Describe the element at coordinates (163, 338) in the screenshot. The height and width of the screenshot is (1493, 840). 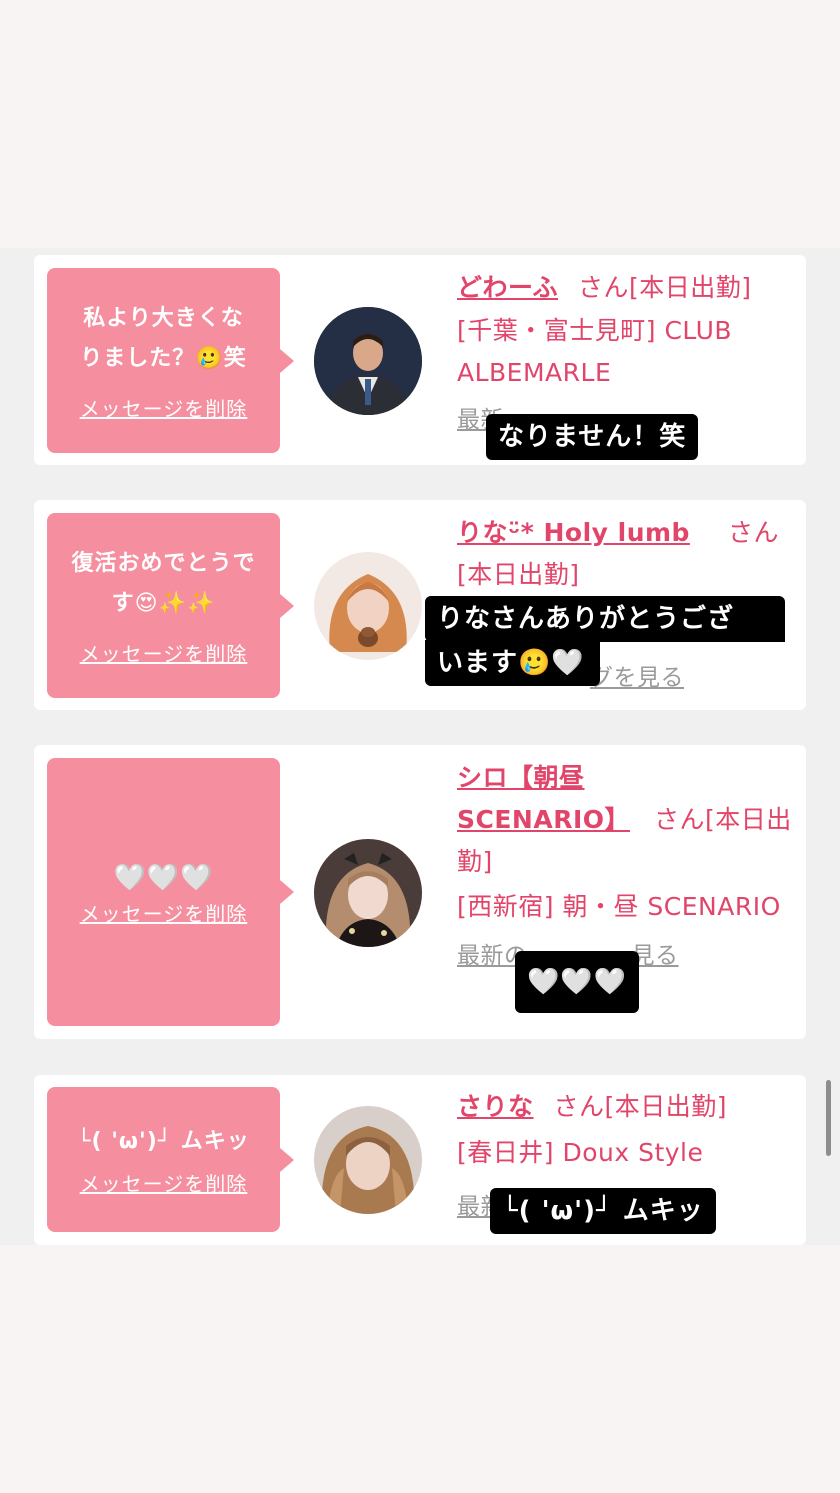
I see `message-text: 私より大きくなりました？🥲笑` at that location.